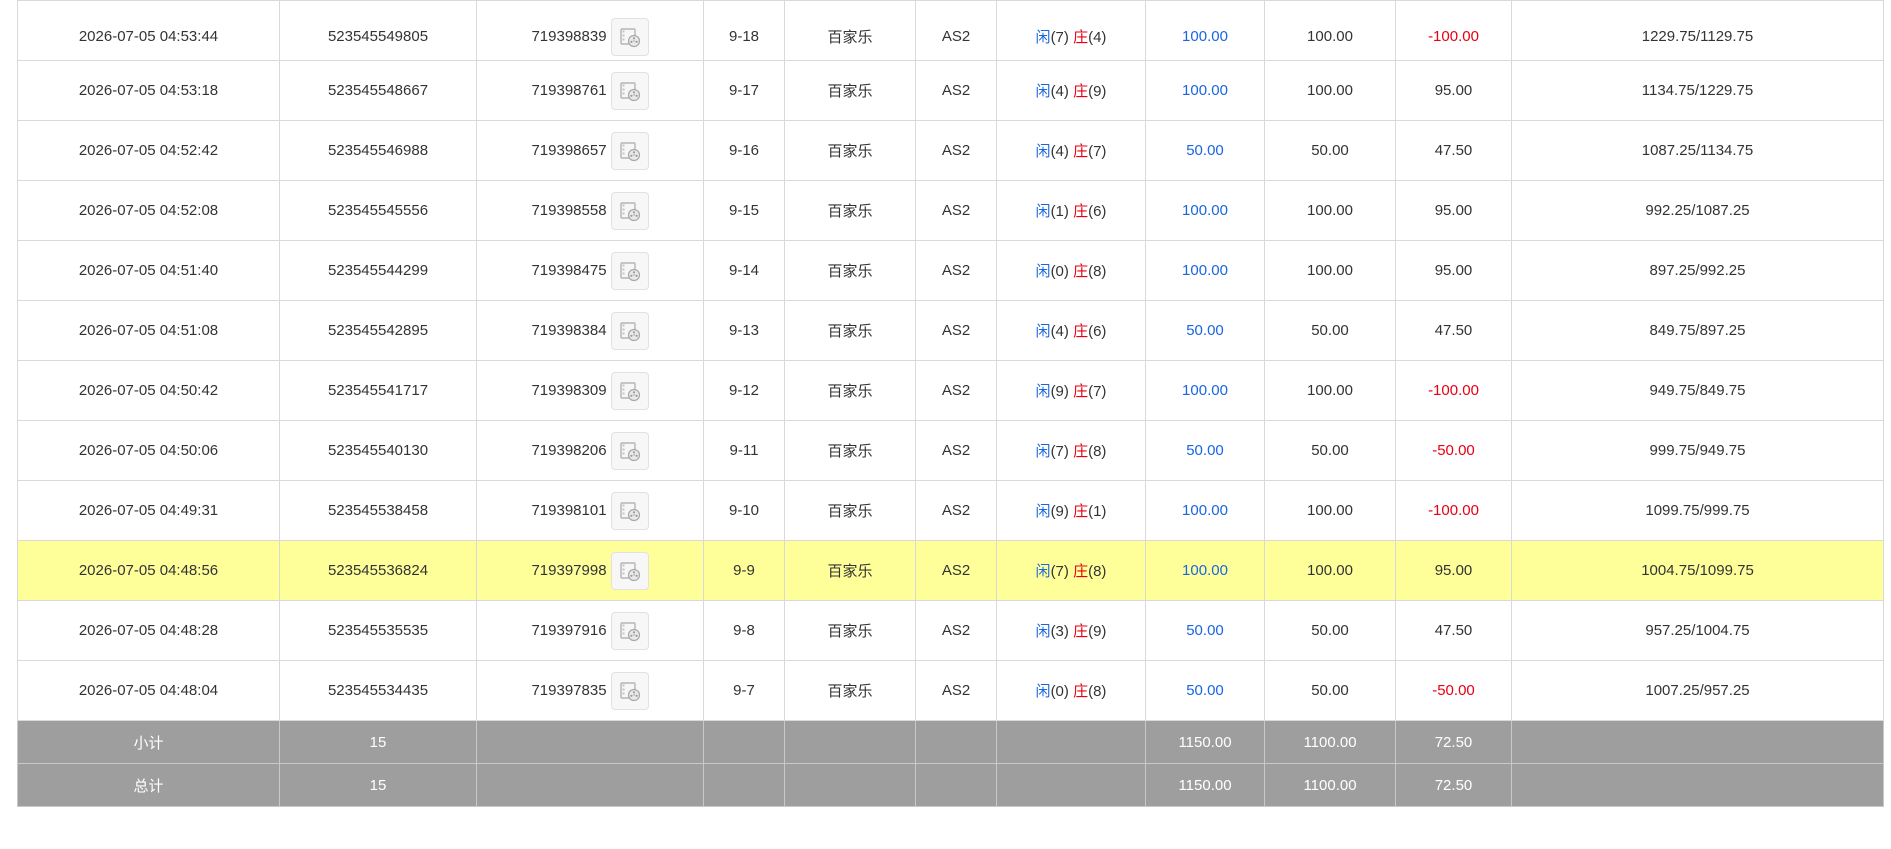 This screenshot has height=849, width=1891. Describe the element at coordinates (148, 270) in the screenshot. I see `bet-time: 2026-07-05 04:51:40` at that location.